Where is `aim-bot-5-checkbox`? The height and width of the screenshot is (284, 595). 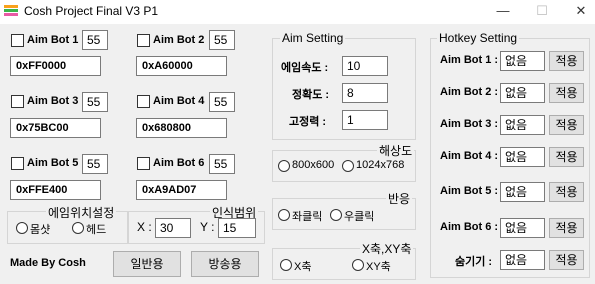
aim-bot-5-checkbox is located at coordinates (17, 163).